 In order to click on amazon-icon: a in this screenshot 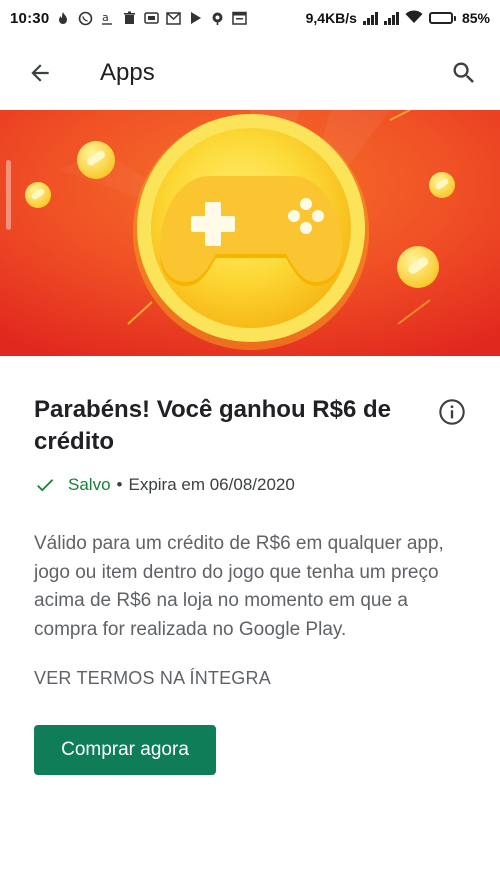, I will do `click(107, 18)`.